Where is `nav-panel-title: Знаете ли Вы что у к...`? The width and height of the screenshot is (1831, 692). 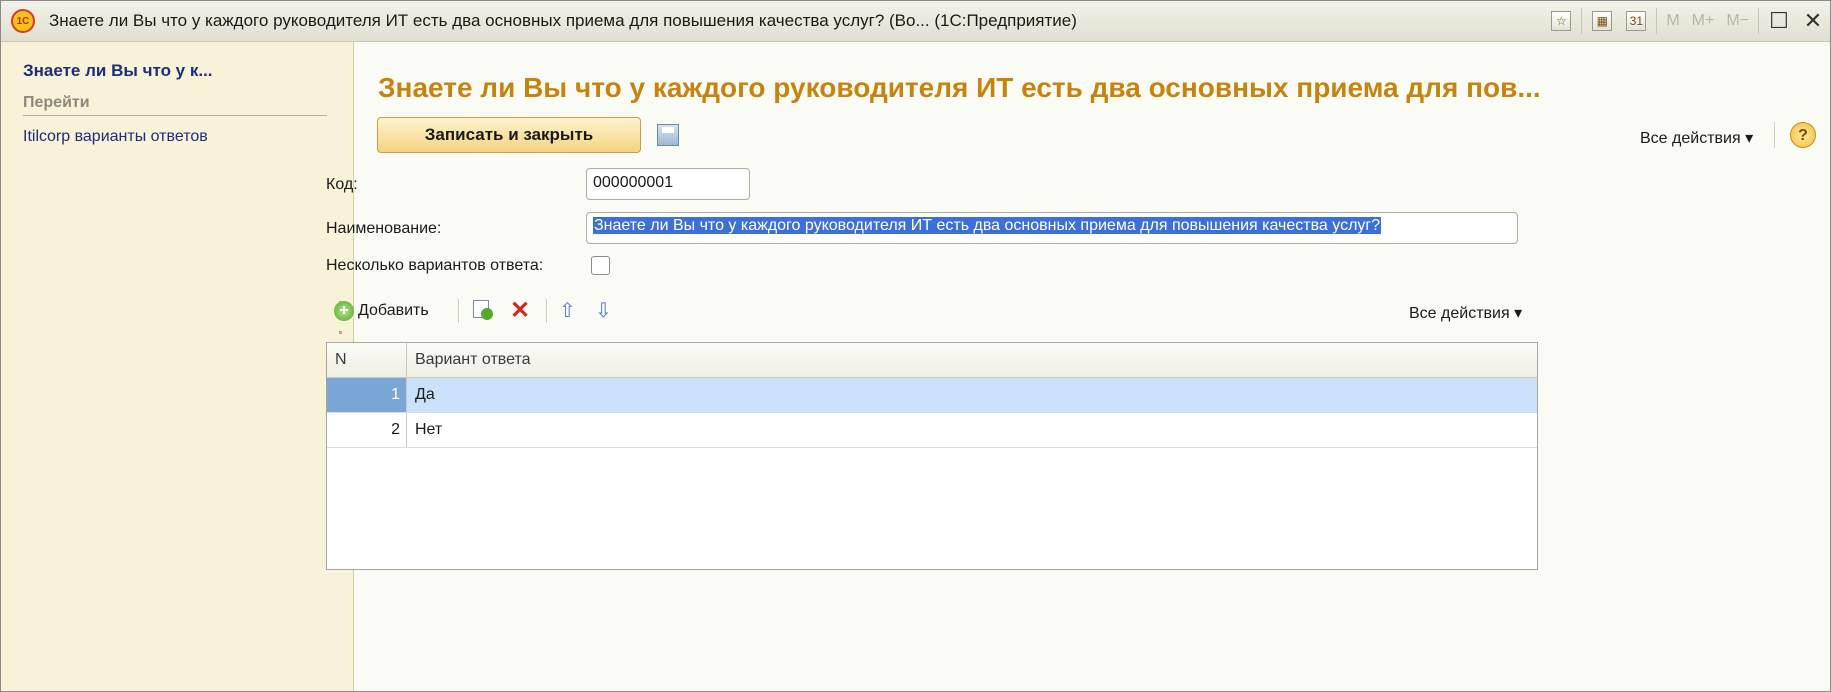
nav-panel-title: Знаете ли Вы что у к... is located at coordinates (178, 71).